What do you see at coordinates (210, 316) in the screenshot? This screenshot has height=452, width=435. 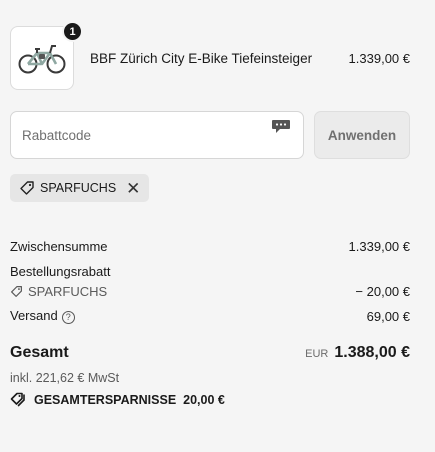 I see `shipping-row: Versand? 69,00 €` at bounding box center [210, 316].